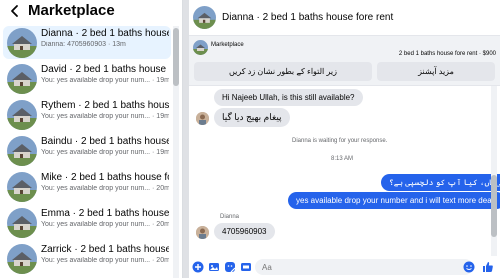 This screenshot has width=500, height=278. What do you see at coordinates (214, 267) in the screenshot?
I see `image-icon` at bounding box center [214, 267].